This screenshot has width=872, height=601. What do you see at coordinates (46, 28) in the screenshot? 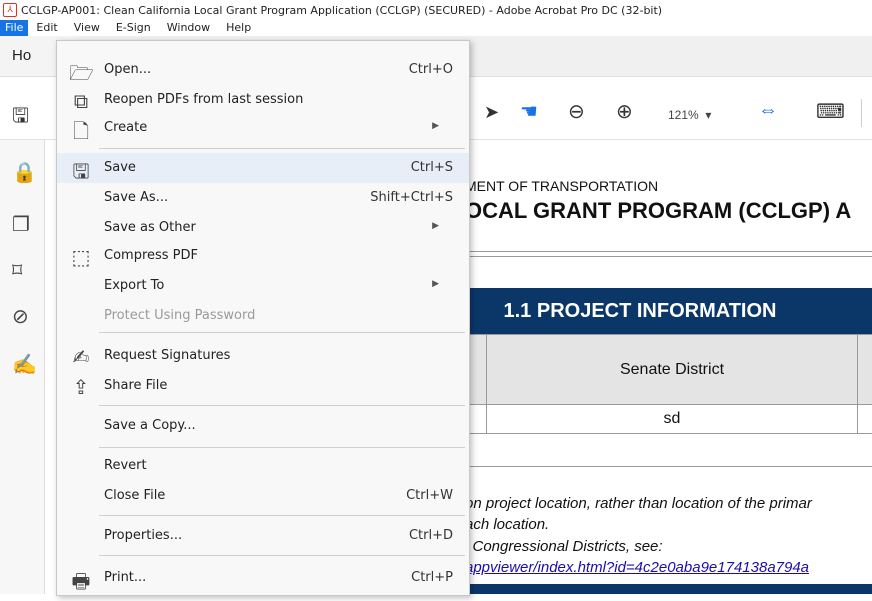
I see `menu-edit: Edit` at bounding box center [46, 28].